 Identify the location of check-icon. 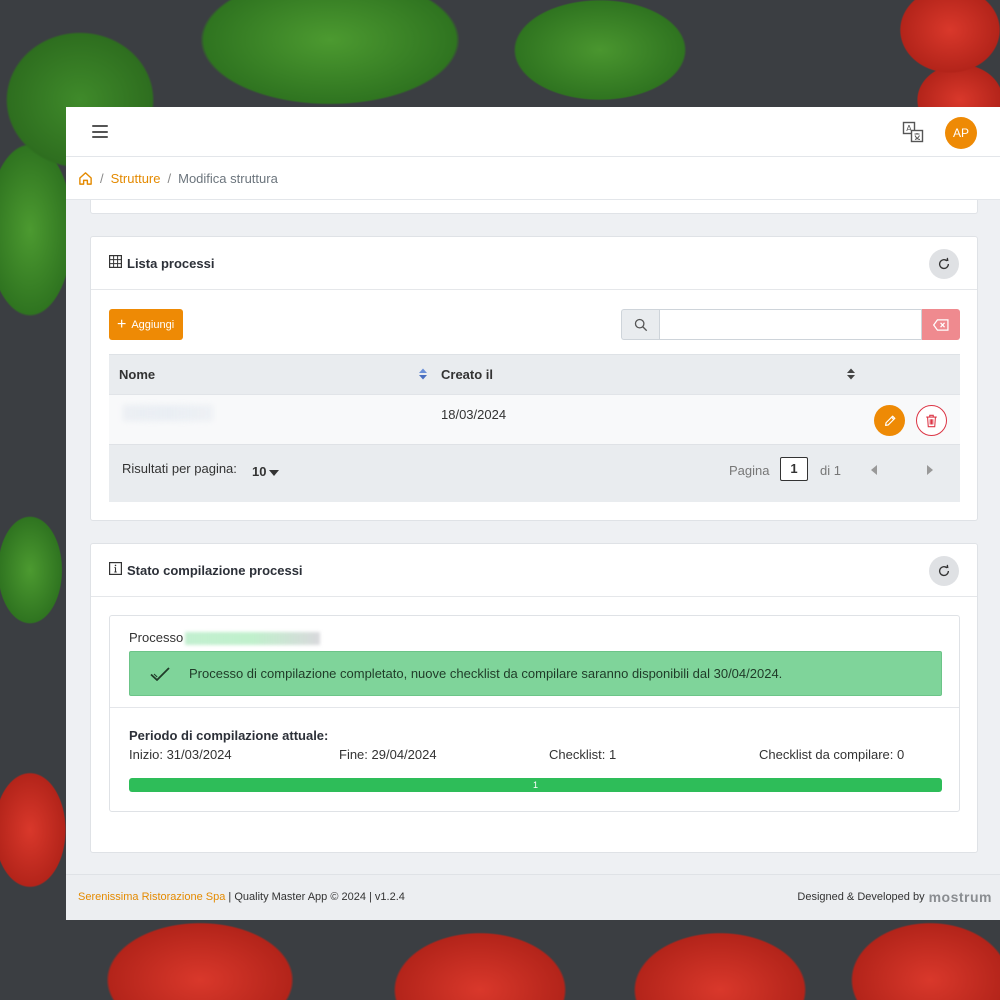
(160, 673).